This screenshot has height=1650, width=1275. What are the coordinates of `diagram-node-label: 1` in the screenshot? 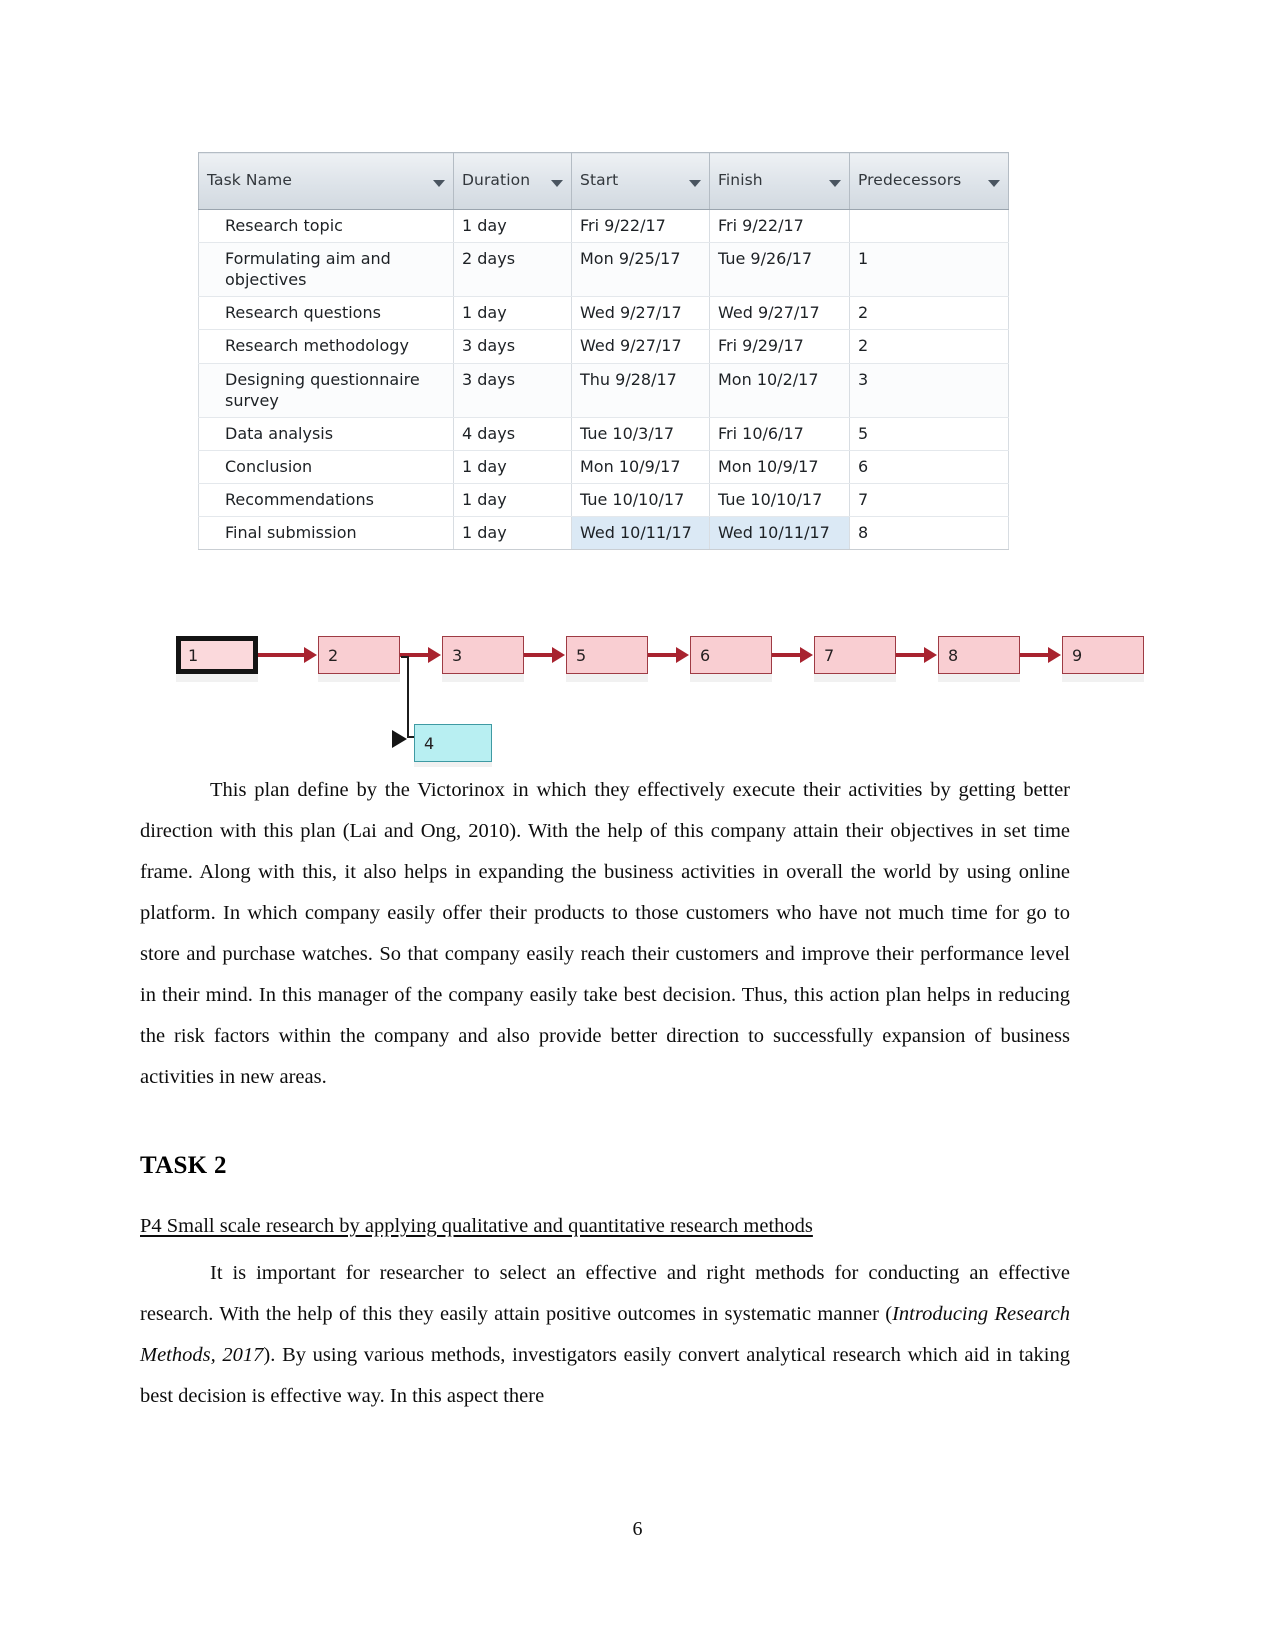 It's located at (193, 655).